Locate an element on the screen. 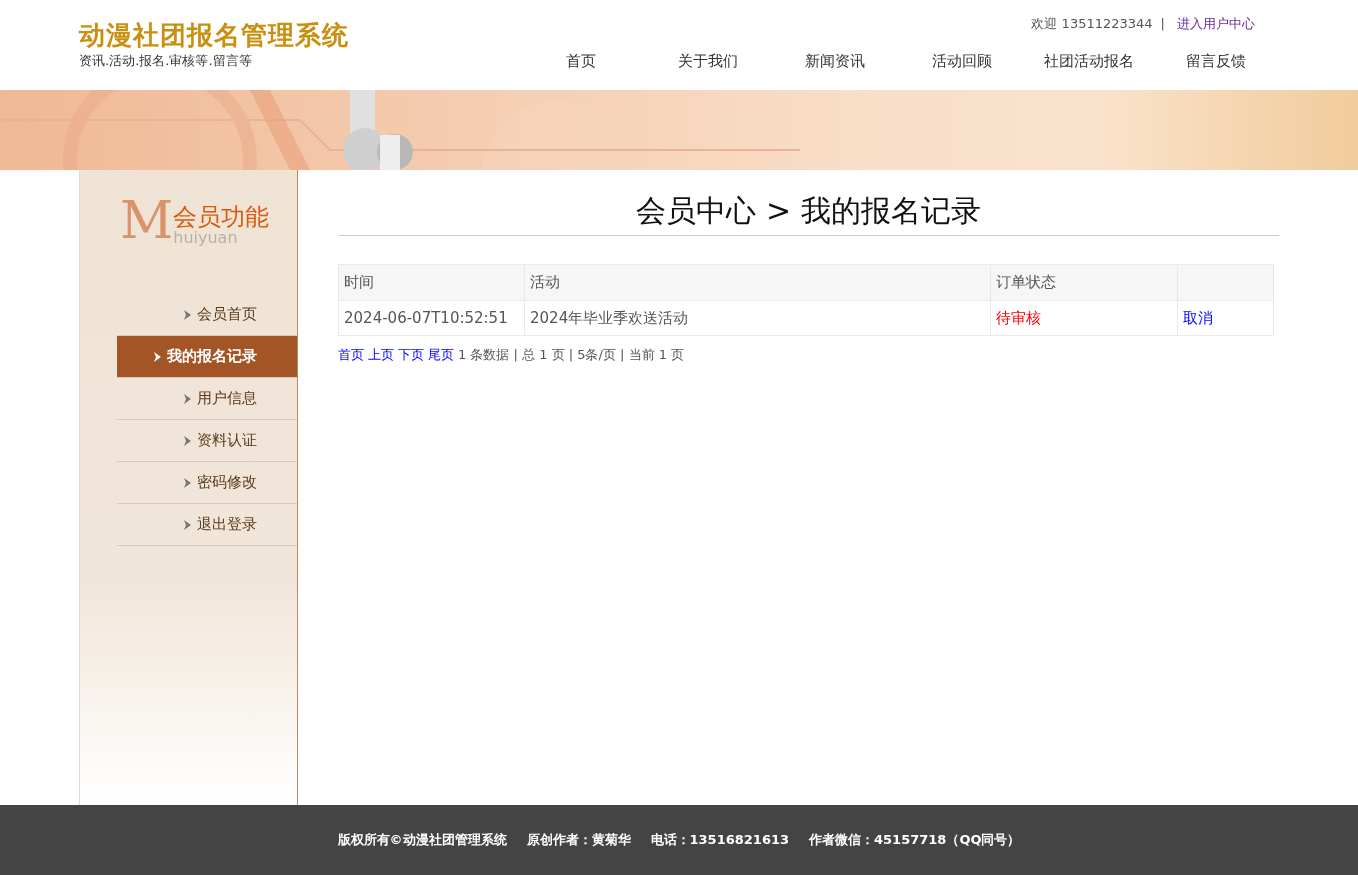 The width and height of the screenshot is (1358, 875). pagination-link: 尾页 is located at coordinates (441, 355).